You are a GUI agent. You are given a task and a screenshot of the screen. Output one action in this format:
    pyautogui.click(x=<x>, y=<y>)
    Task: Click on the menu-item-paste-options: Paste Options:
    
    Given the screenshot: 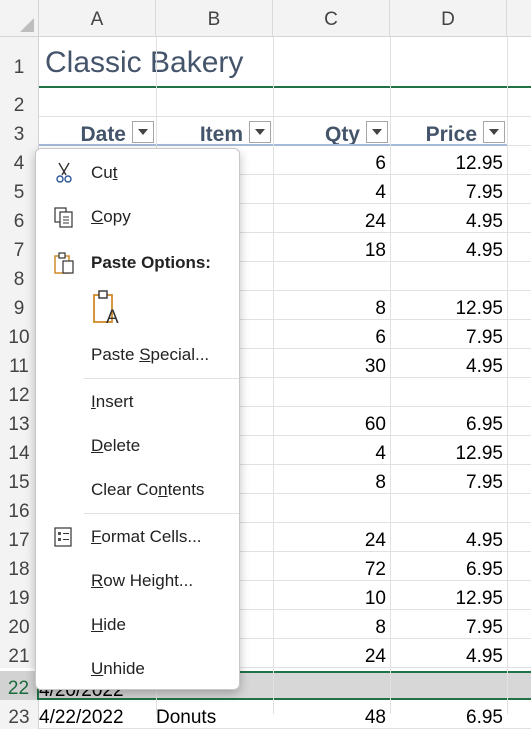 What is the action you would take?
    pyautogui.click(x=137, y=263)
    